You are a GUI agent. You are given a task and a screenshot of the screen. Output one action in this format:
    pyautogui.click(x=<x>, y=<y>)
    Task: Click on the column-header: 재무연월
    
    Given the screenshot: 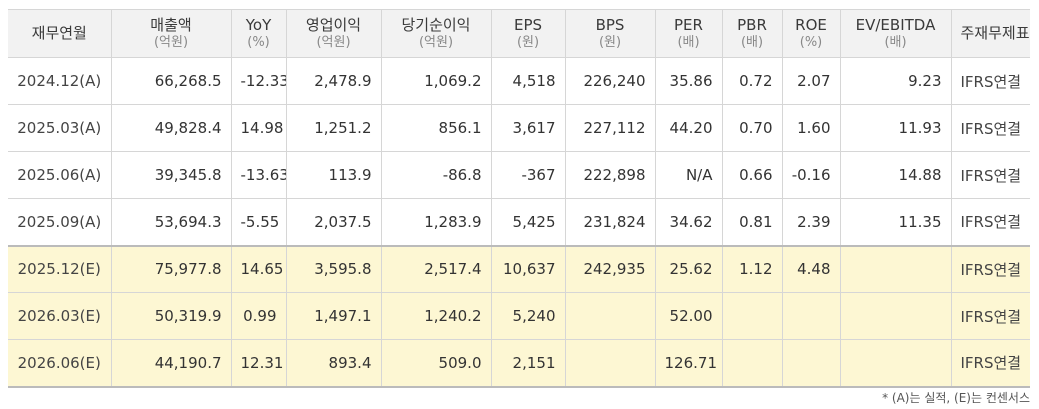 What is the action you would take?
    pyautogui.click(x=60, y=33)
    